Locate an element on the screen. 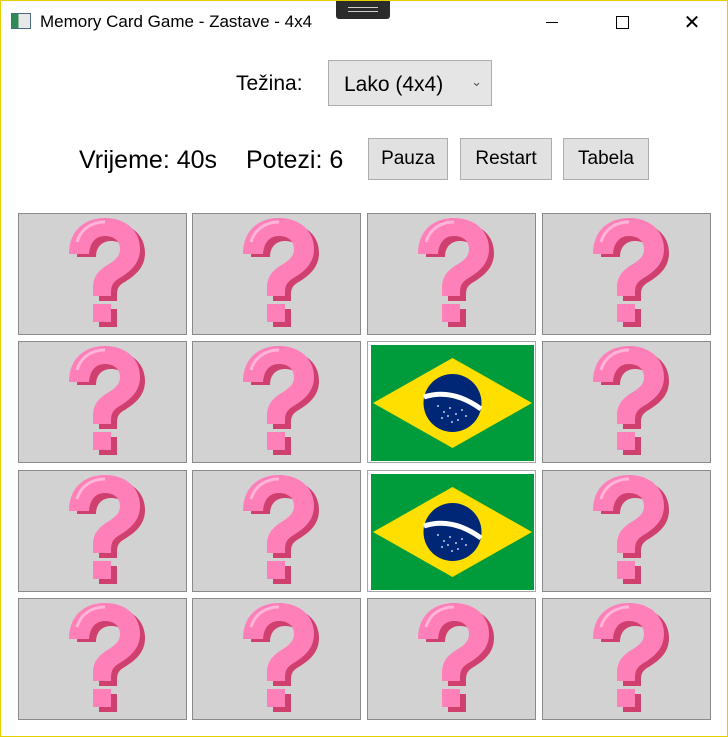 Image resolution: width=728 pixels, height=737 pixels. maximize-button is located at coordinates (622, 22).